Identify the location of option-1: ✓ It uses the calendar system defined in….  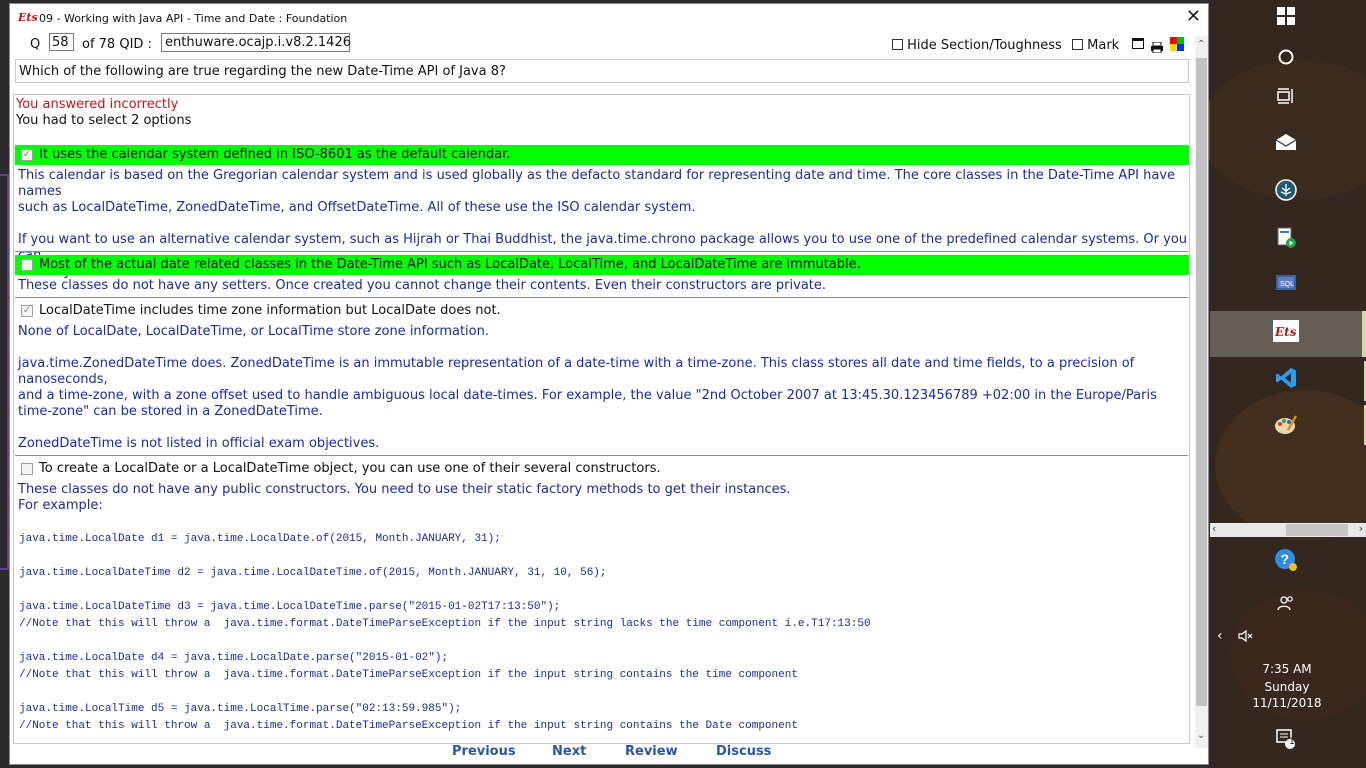
(602, 155).